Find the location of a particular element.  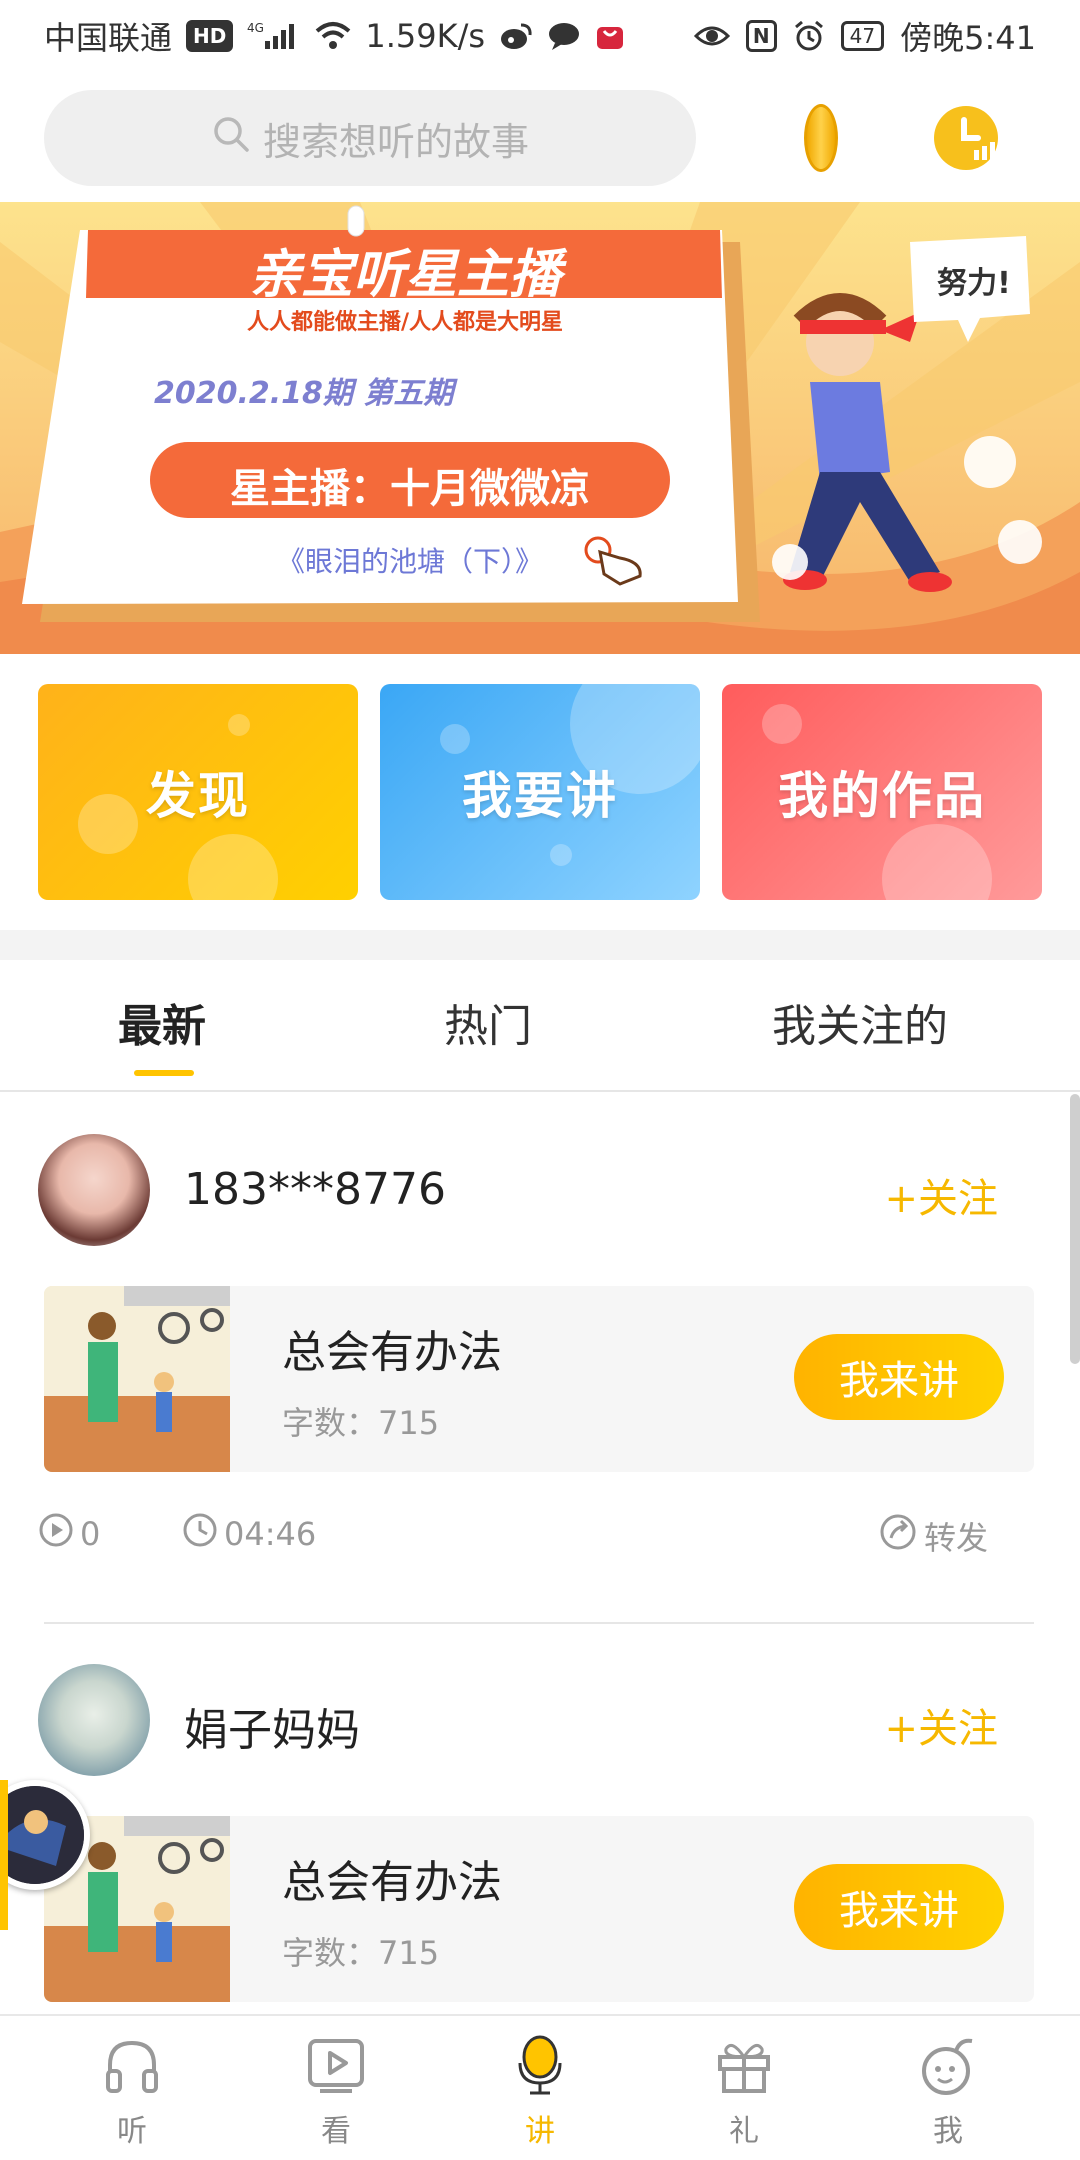

my-works-label: 我的作品 is located at coordinates (882, 796).